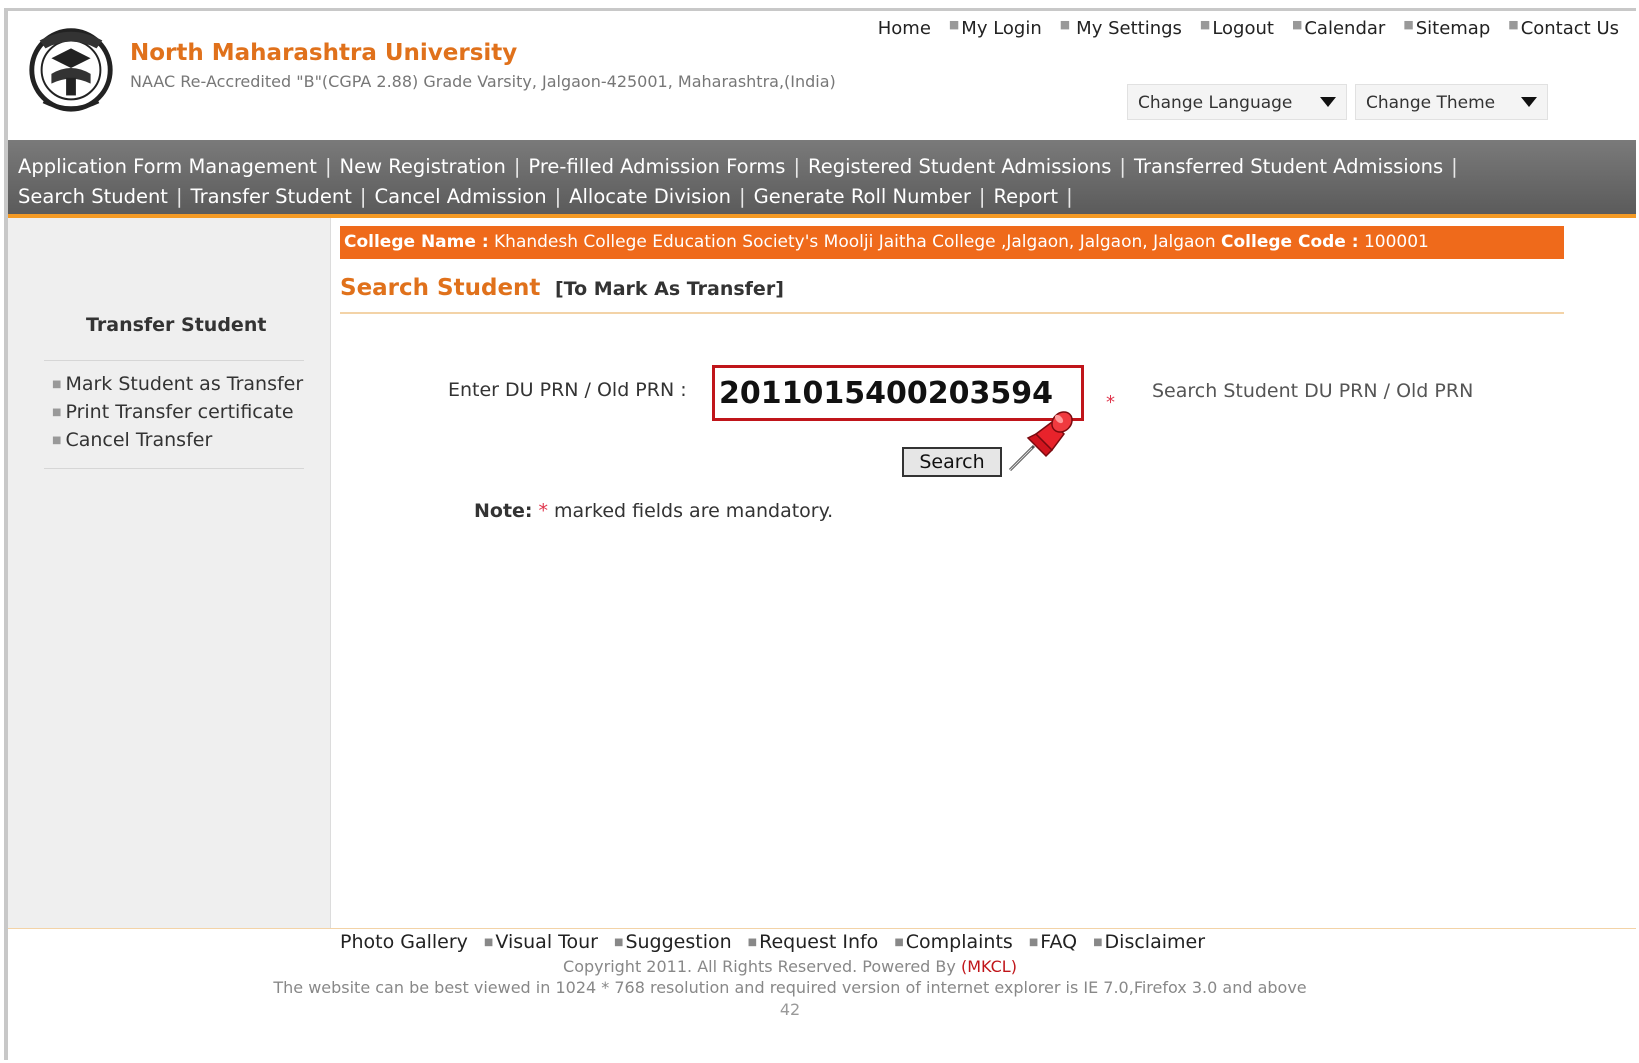 The image size is (1639, 1063). Describe the element at coordinates (1040, 441) in the screenshot. I see `pushpin-icon` at that location.